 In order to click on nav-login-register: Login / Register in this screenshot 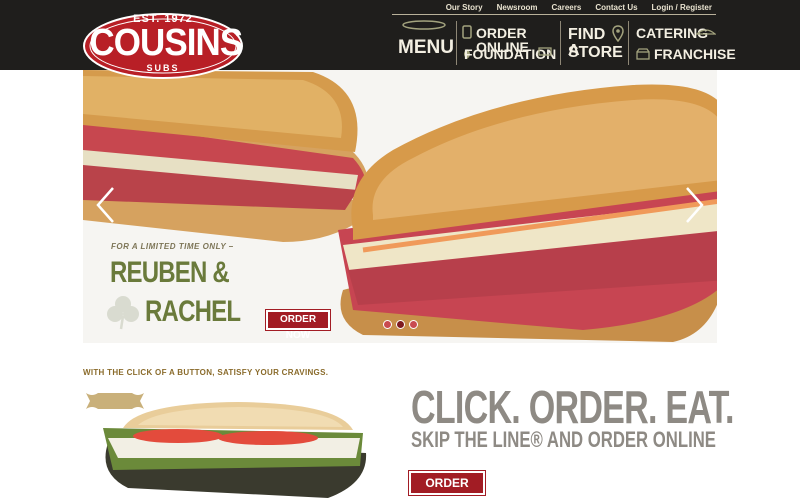, I will do `click(682, 7)`.